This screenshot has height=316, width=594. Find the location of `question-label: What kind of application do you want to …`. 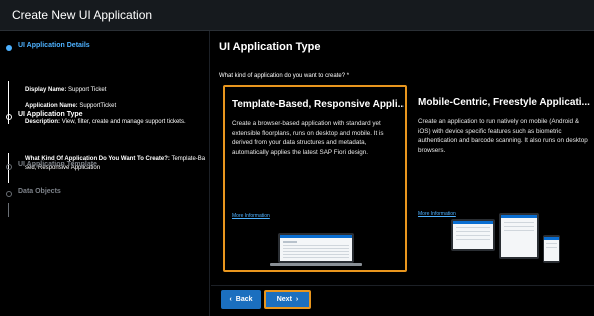

question-label: What kind of application do you want to … is located at coordinates (284, 76).